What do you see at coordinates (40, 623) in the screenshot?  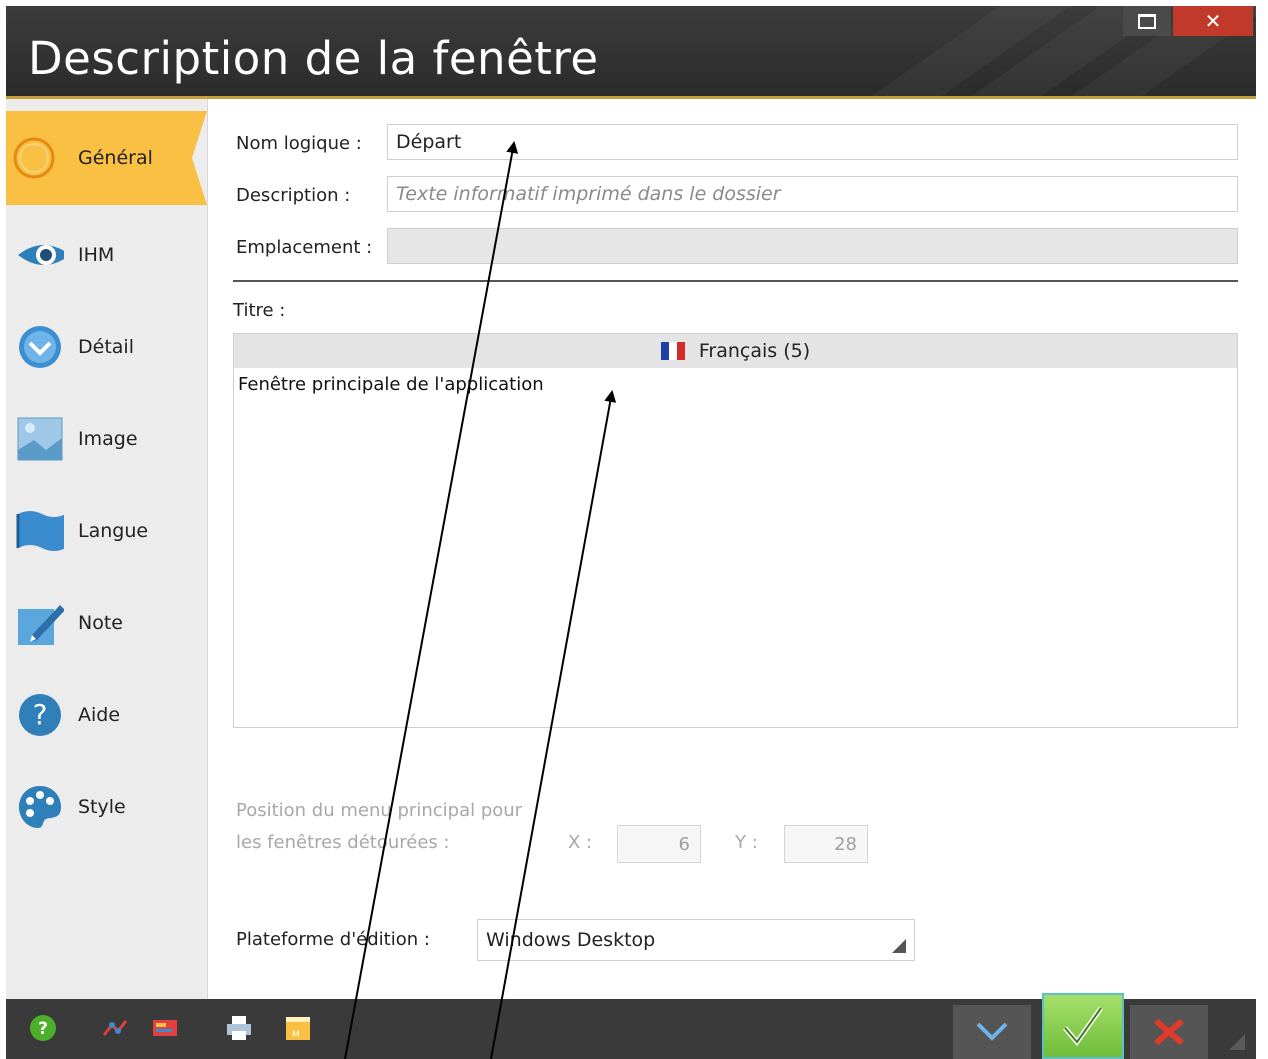 I see `pencil-note-icon` at bounding box center [40, 623].